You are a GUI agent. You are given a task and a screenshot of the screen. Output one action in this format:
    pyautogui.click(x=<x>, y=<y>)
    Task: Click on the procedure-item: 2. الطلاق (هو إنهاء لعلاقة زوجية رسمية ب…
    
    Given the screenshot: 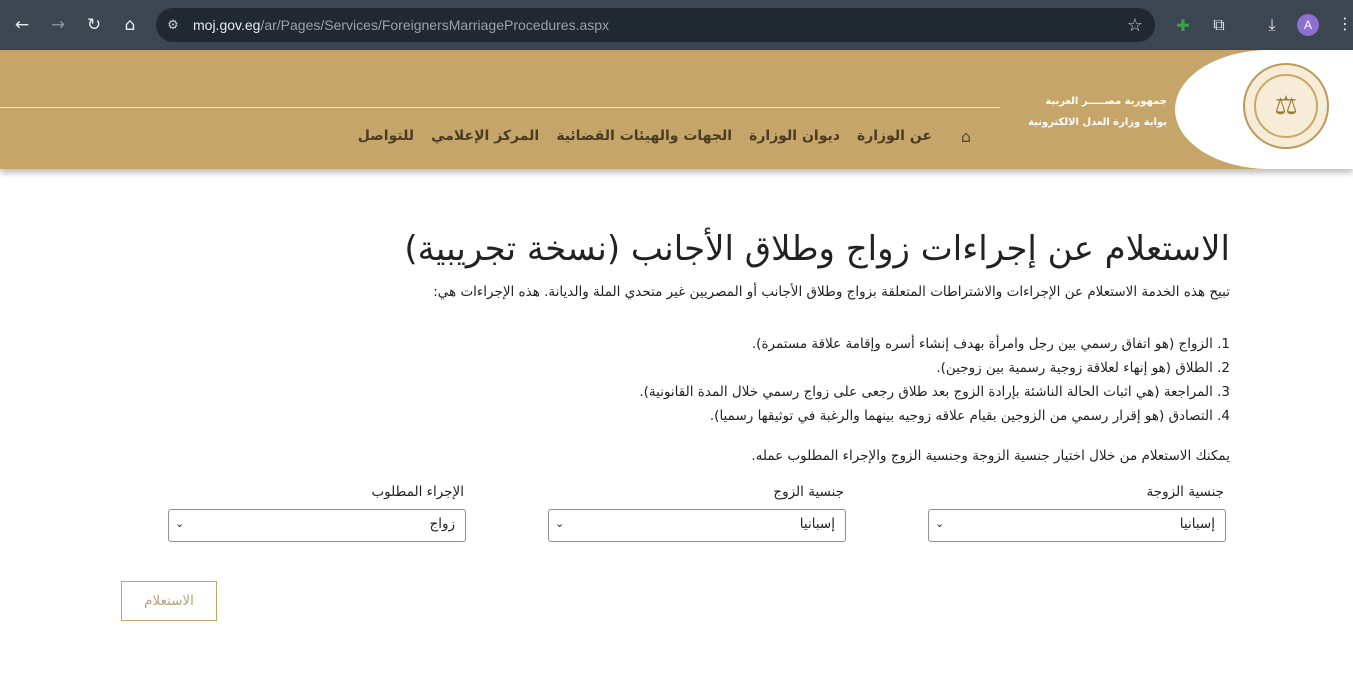 What is the action you would take?
    pyautogui.click(x=1083, y=368)
    